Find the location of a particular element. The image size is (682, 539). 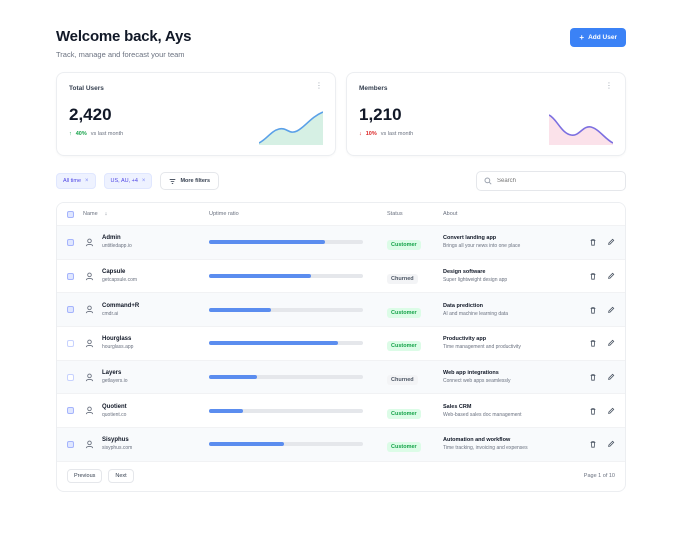

arrow-down-icon: ↓ is located at coordinates (106, 214).